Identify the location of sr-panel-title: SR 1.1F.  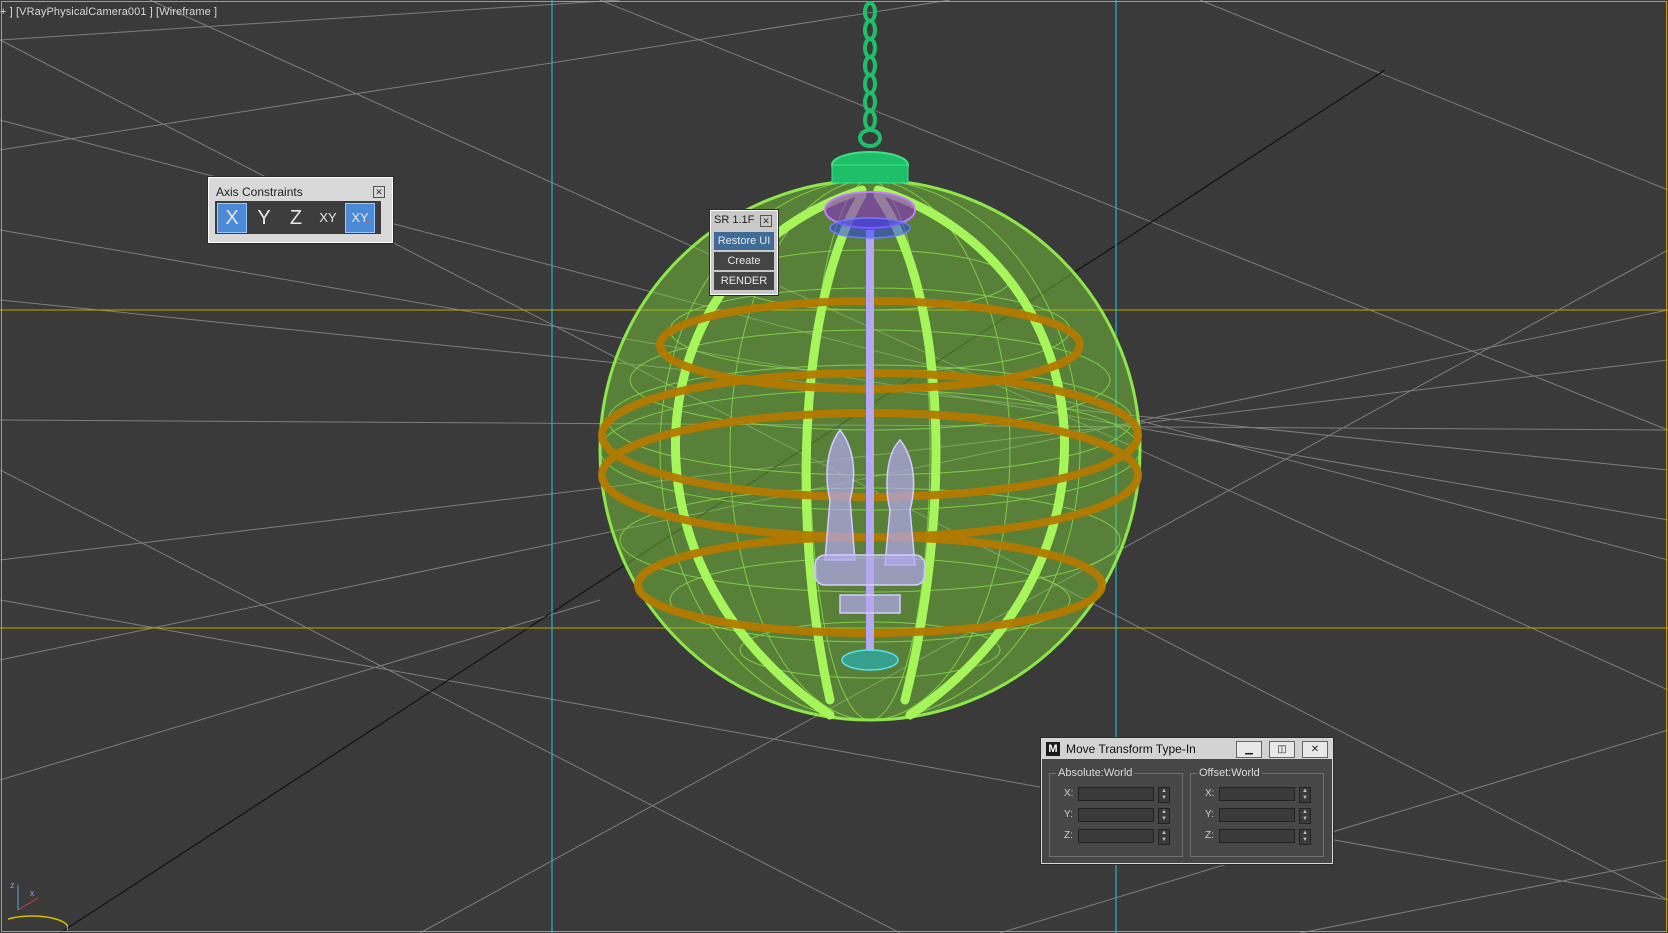
(734, 220).